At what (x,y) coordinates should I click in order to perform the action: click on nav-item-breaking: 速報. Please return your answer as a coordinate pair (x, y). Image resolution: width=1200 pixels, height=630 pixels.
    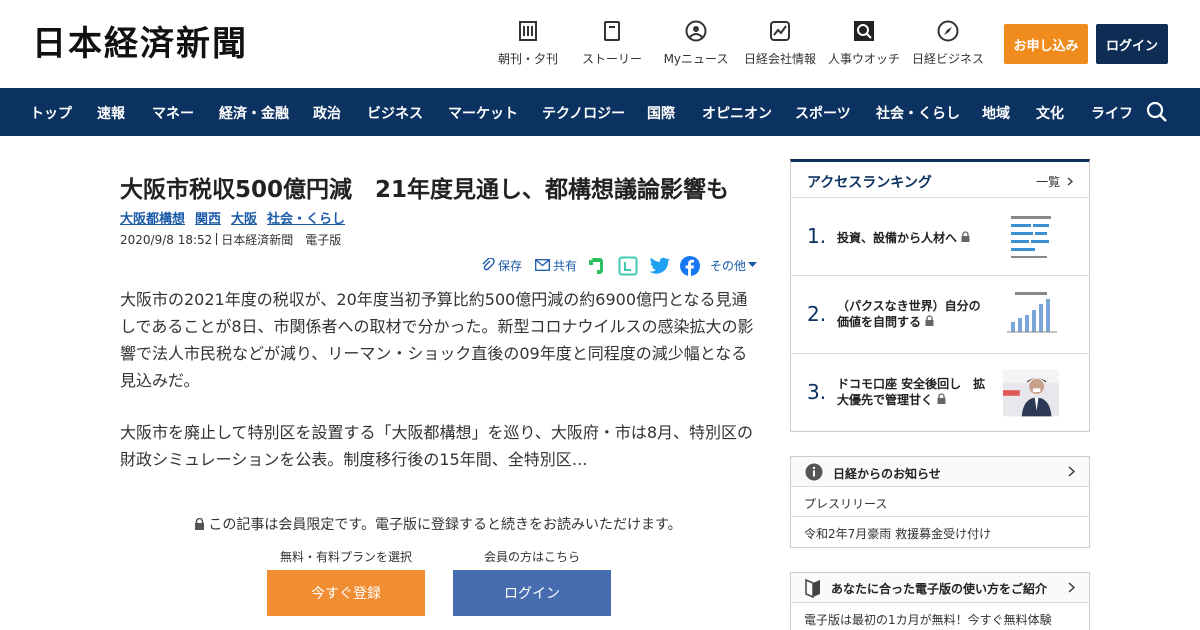
    Looking at the image, I should click on (111, 113).